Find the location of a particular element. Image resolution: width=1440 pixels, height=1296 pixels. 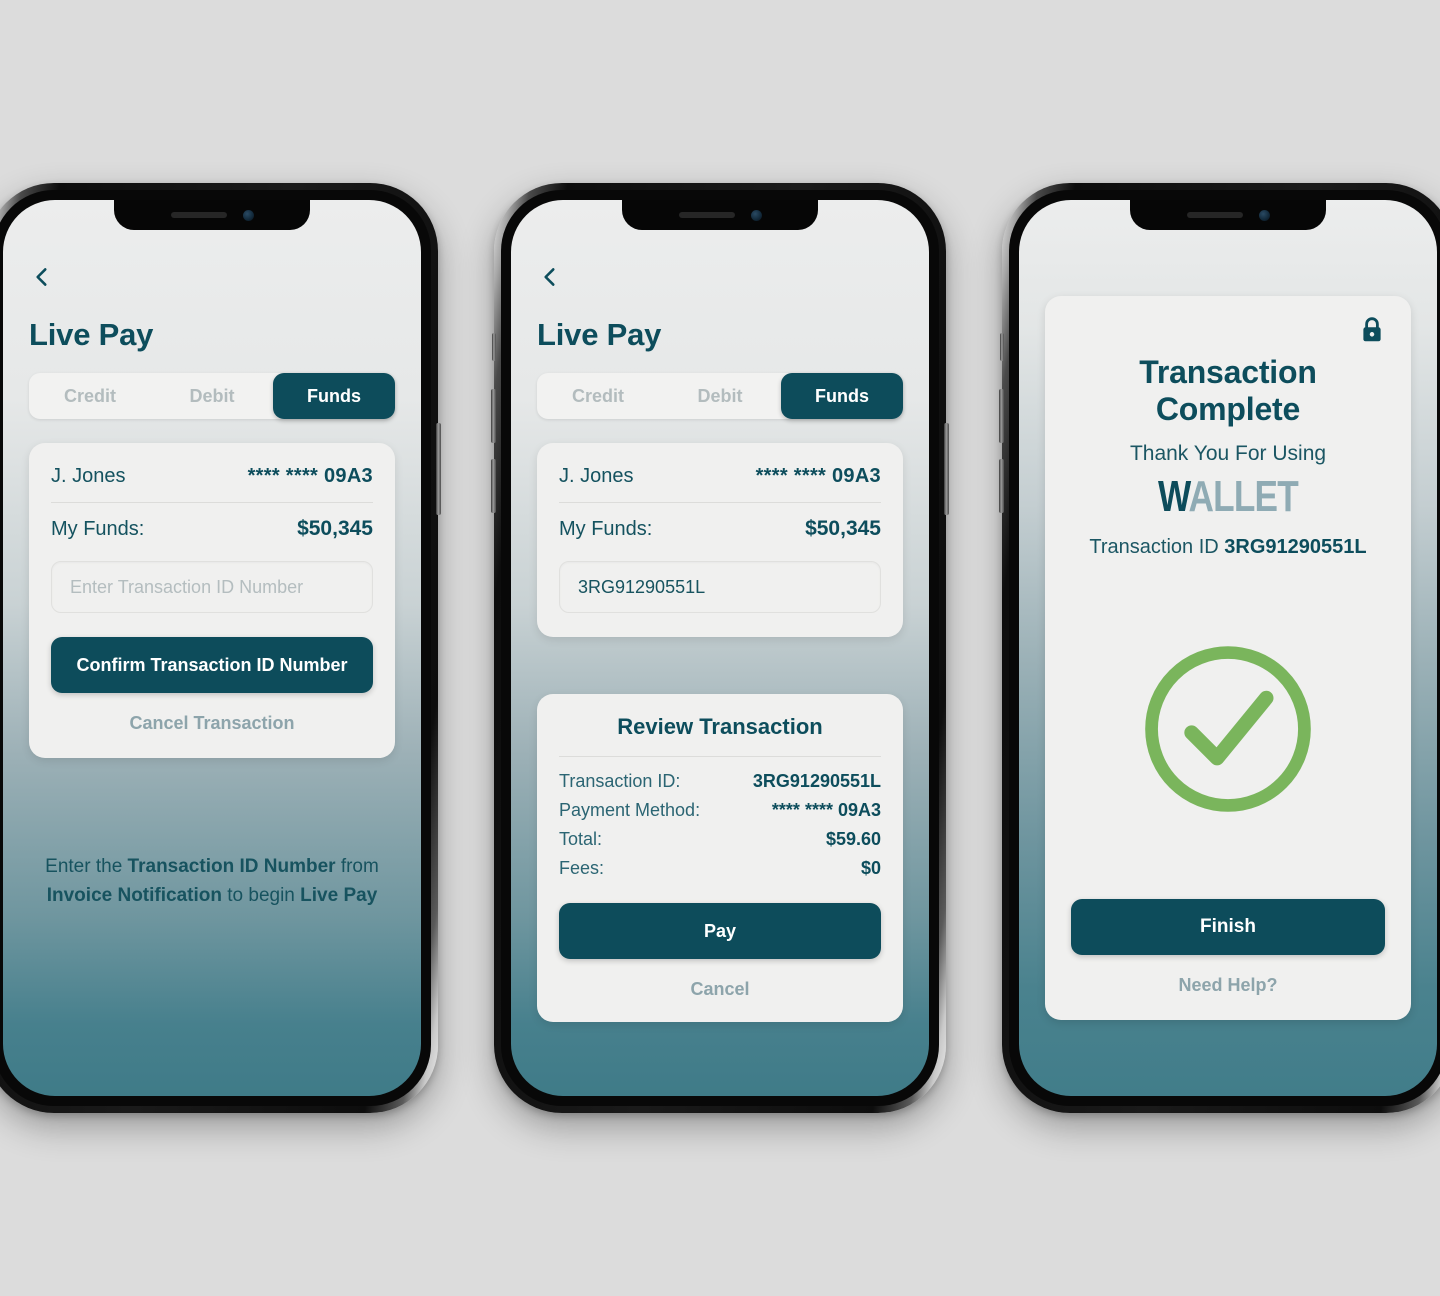

transaction-id-input: Enter Transaction ID Number is located at coordinates (212, 587).